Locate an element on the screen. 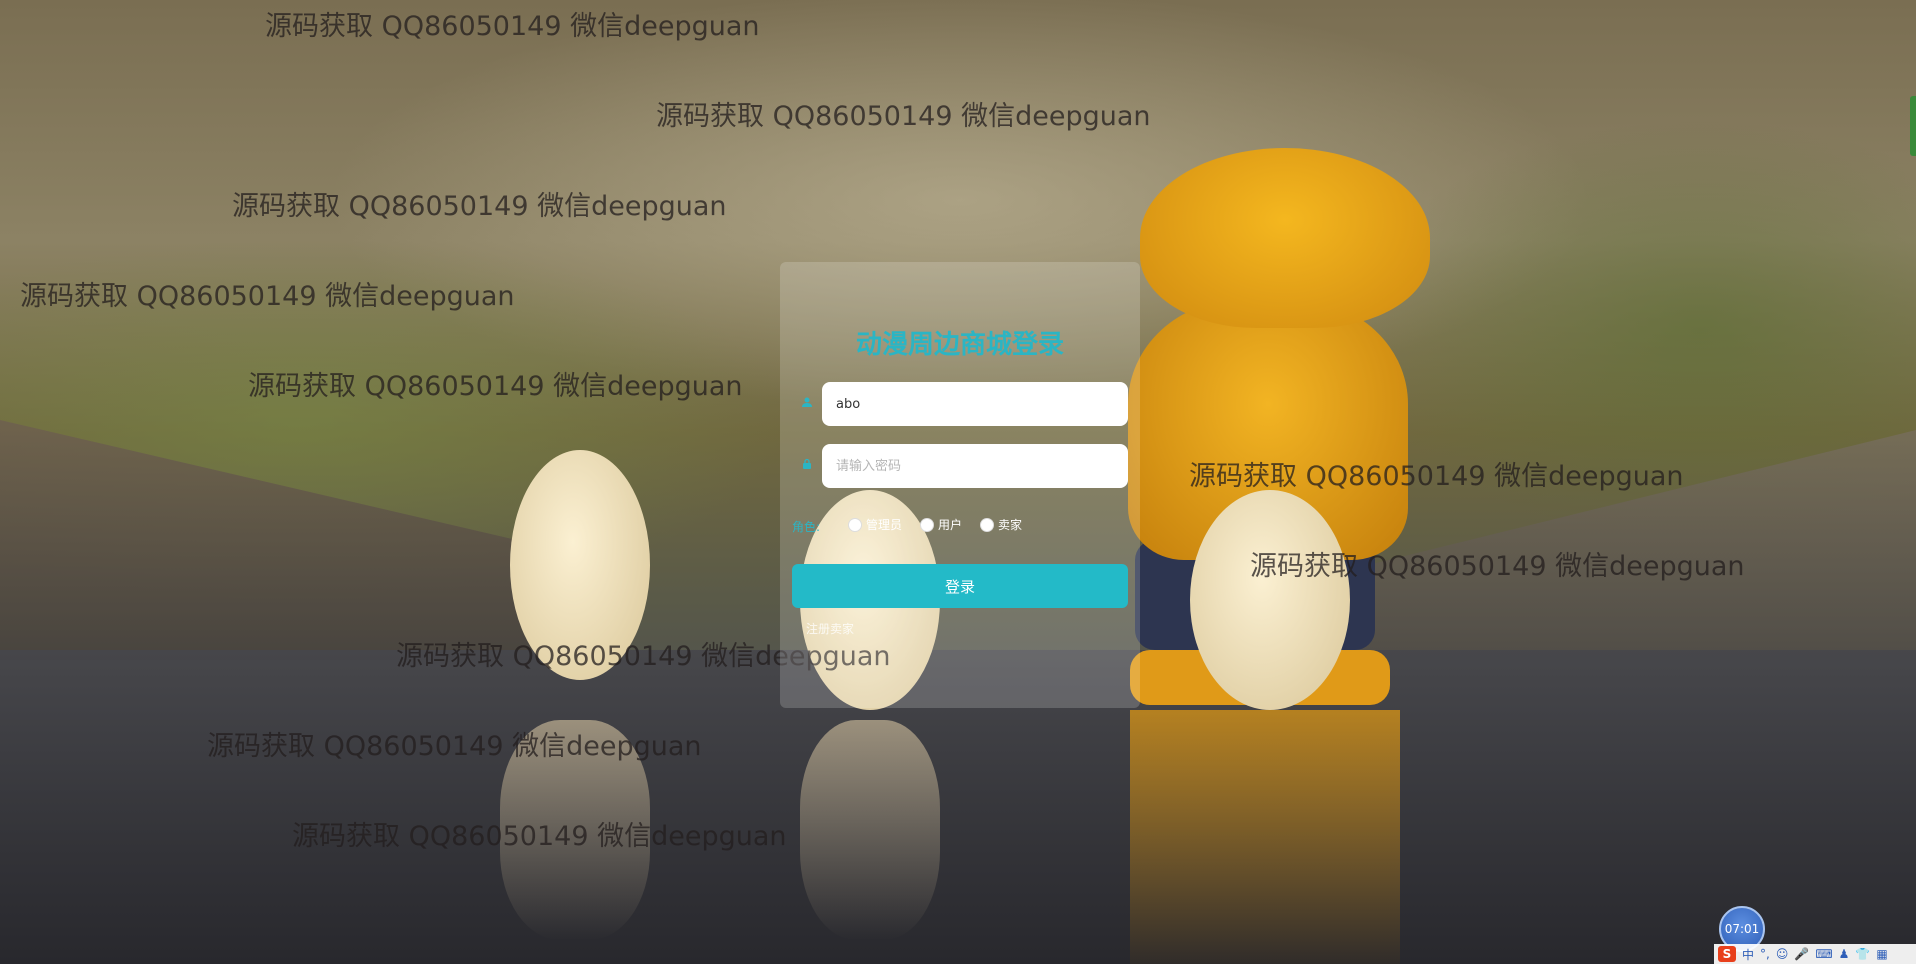 This screenshot has height=964, width=1916. ime-logo-icon: S is located at coordinates (1727, 954).